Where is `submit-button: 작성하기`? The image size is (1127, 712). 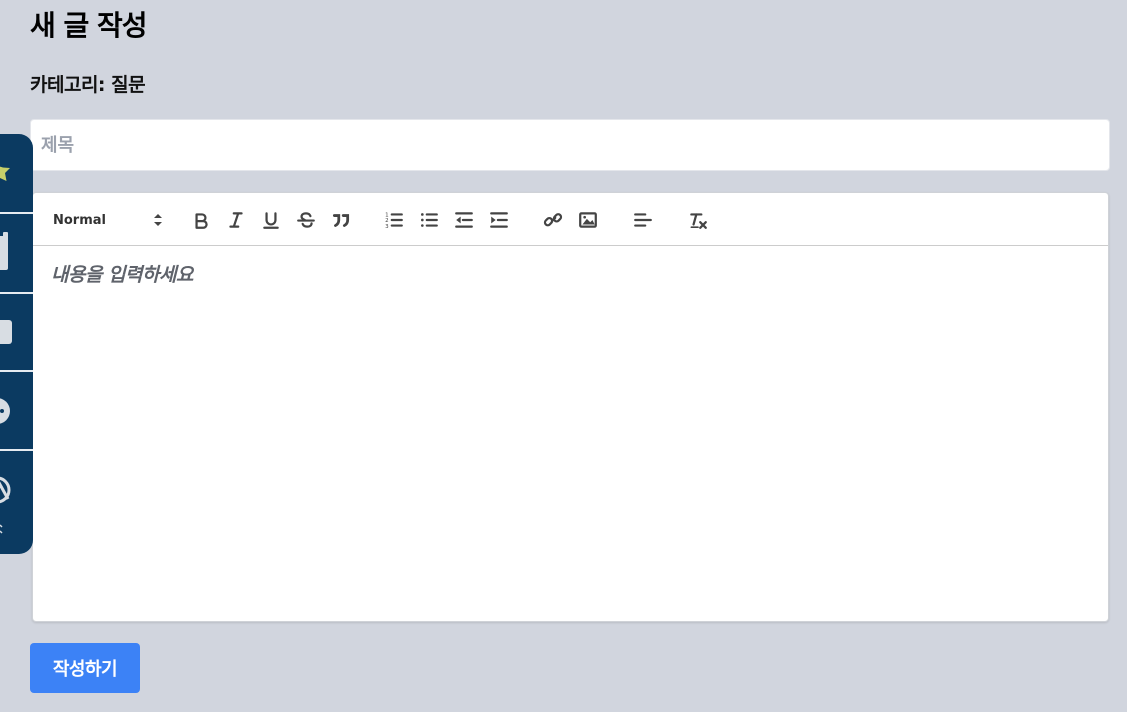
submit-button: 작성하기 is located at coordinates (85, 668).